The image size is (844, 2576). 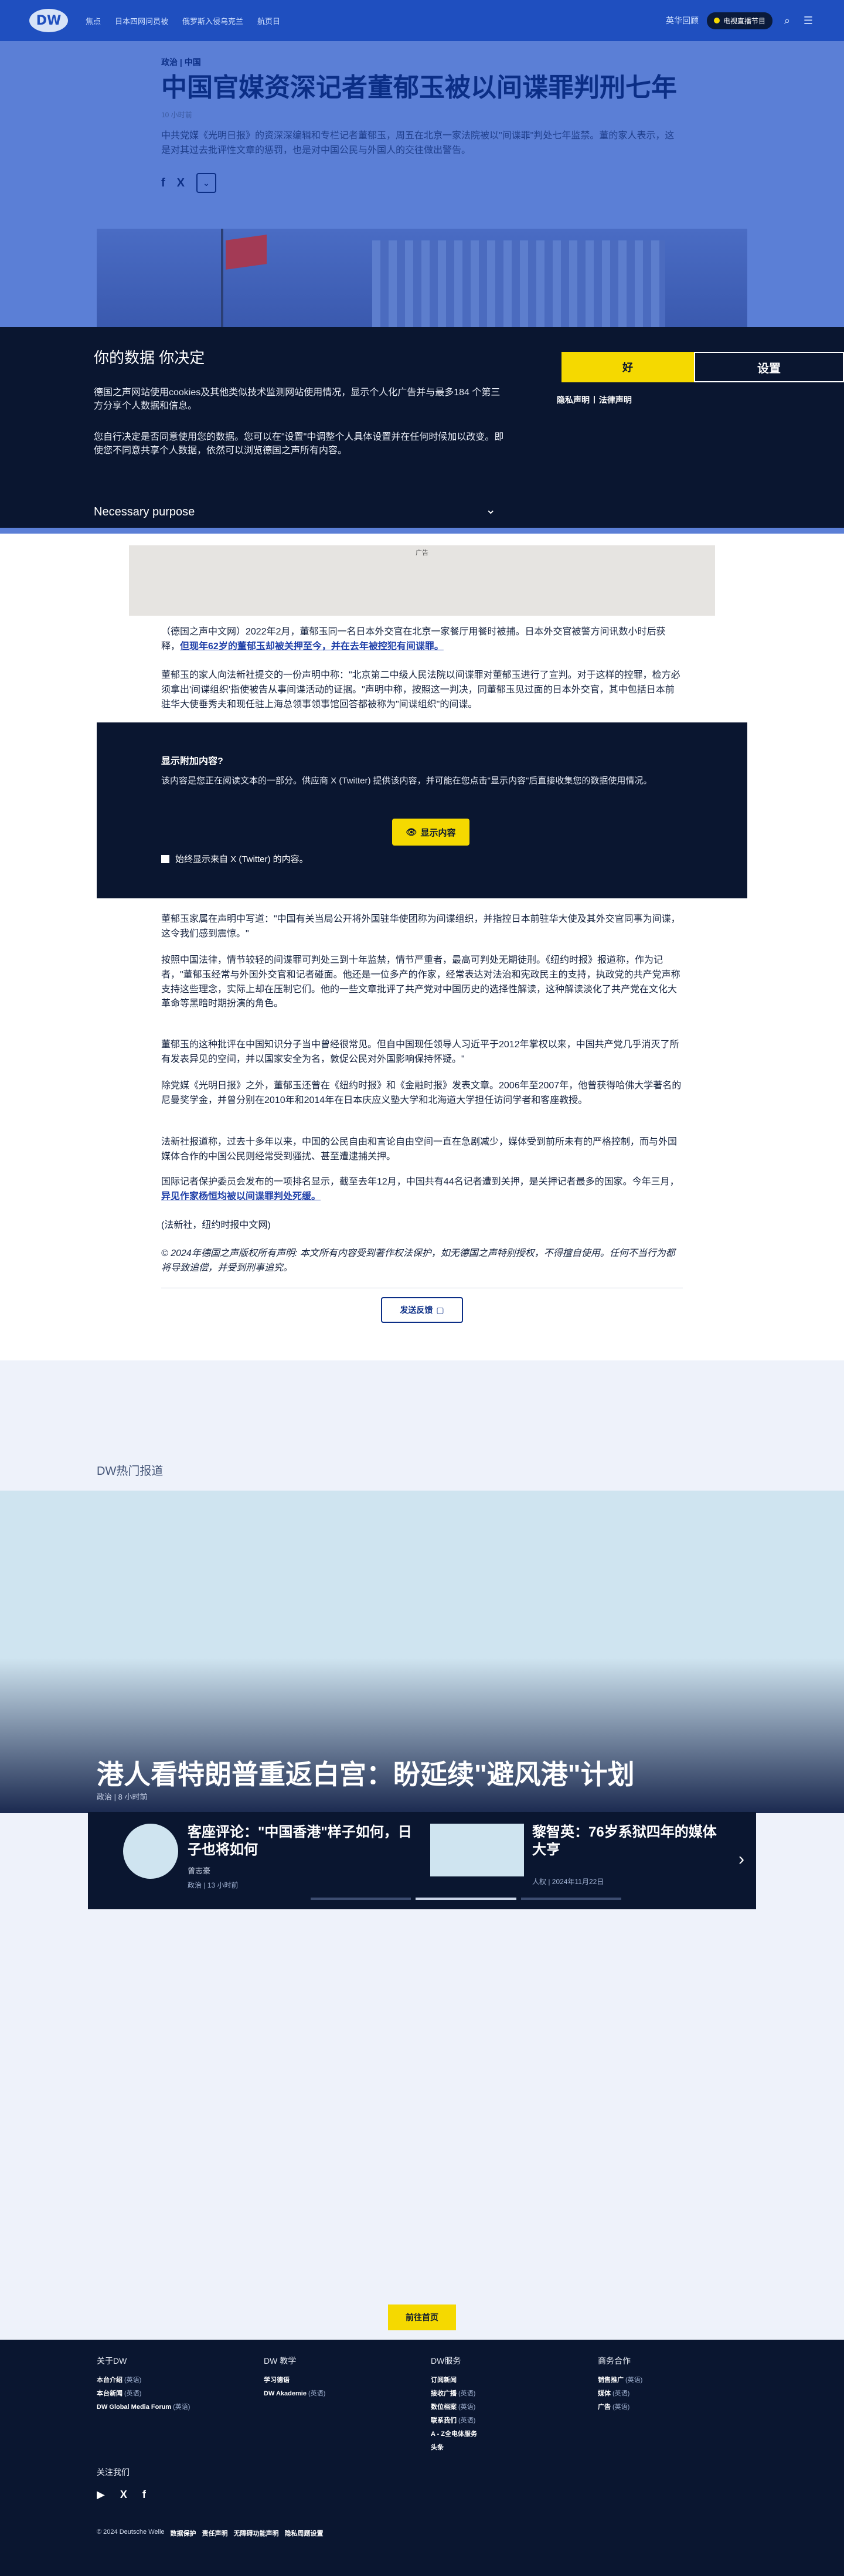 I want to click on x-share-icon: X, so click(x=181, y=183).